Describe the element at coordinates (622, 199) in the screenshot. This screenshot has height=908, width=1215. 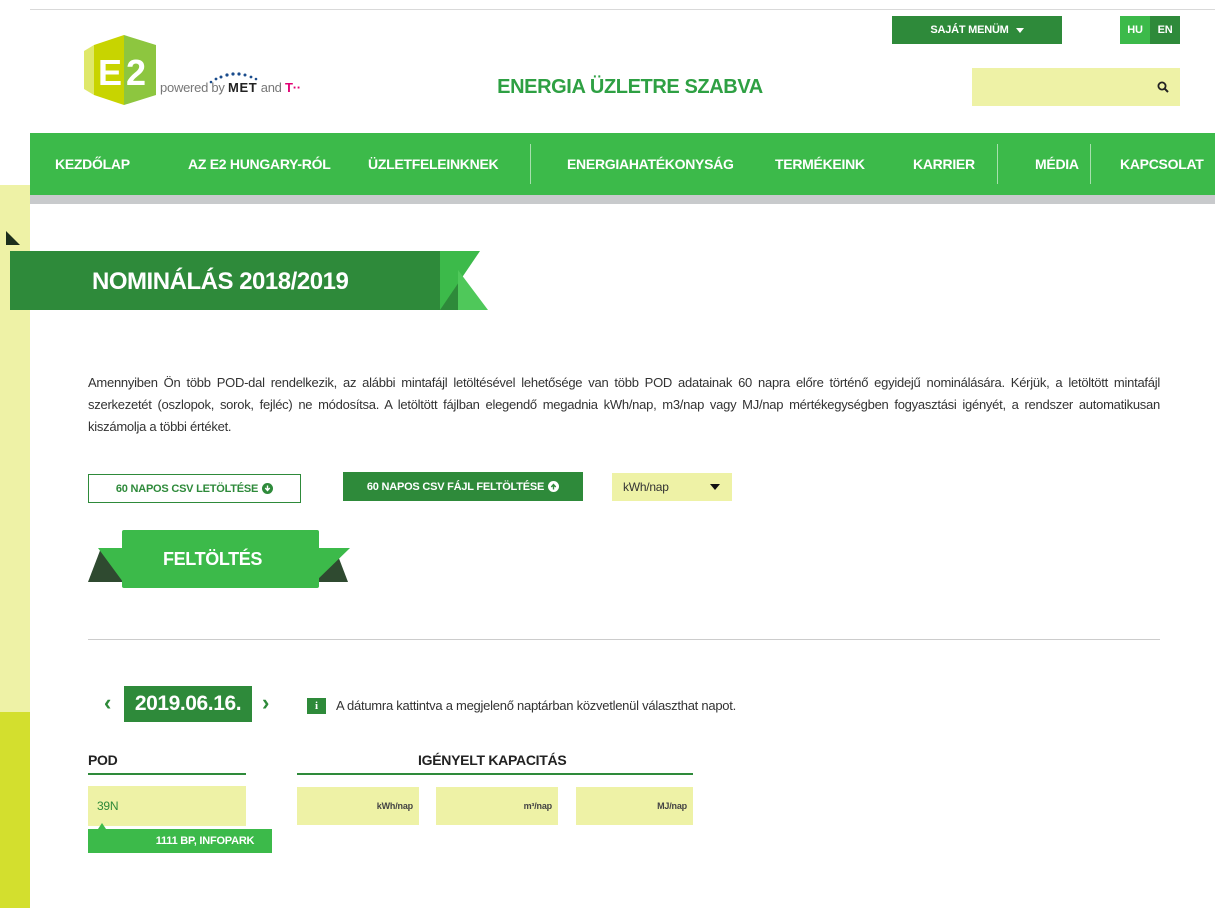
I see `nav-underbar` at that location.